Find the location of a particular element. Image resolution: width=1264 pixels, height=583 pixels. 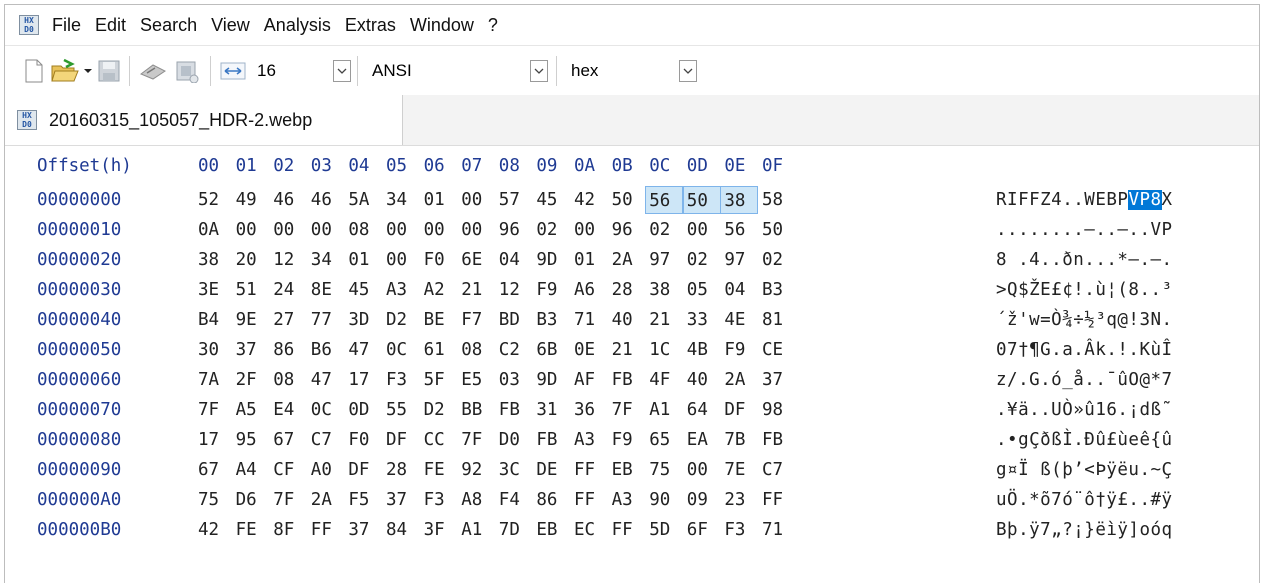

hex-byte: 24 is located at coordinates (283, 290).